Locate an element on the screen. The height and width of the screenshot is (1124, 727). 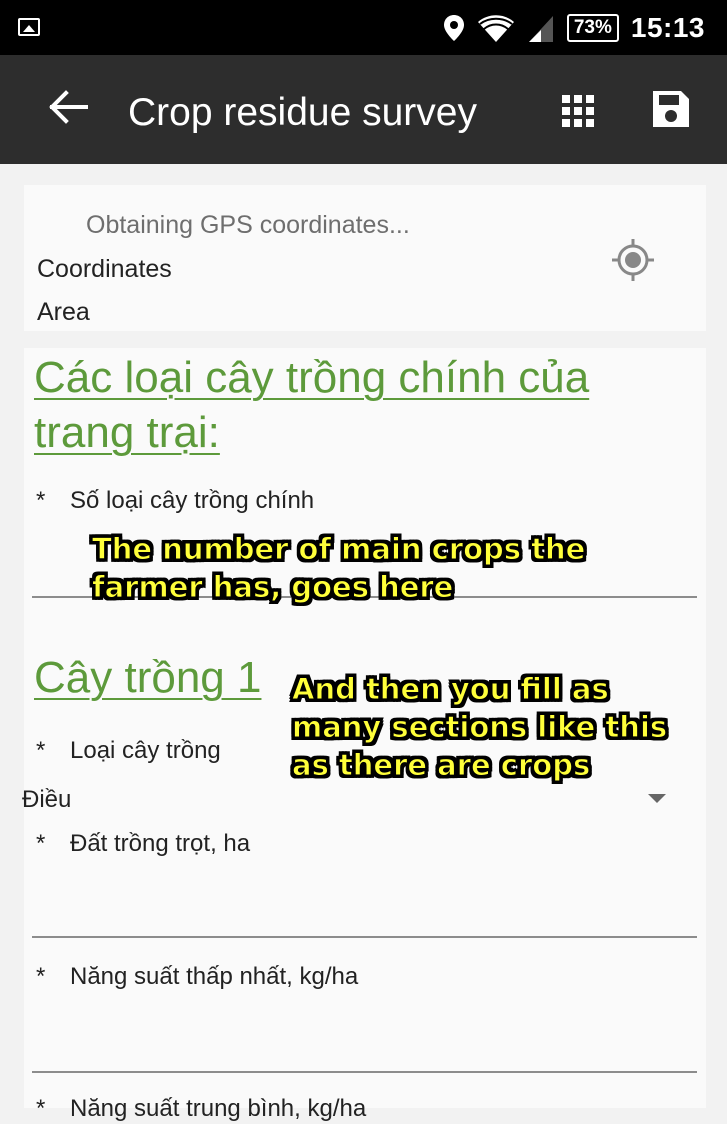
cultivated-area-label-text: Đất trồng trọt, ha is located at coordinates (160, 843).